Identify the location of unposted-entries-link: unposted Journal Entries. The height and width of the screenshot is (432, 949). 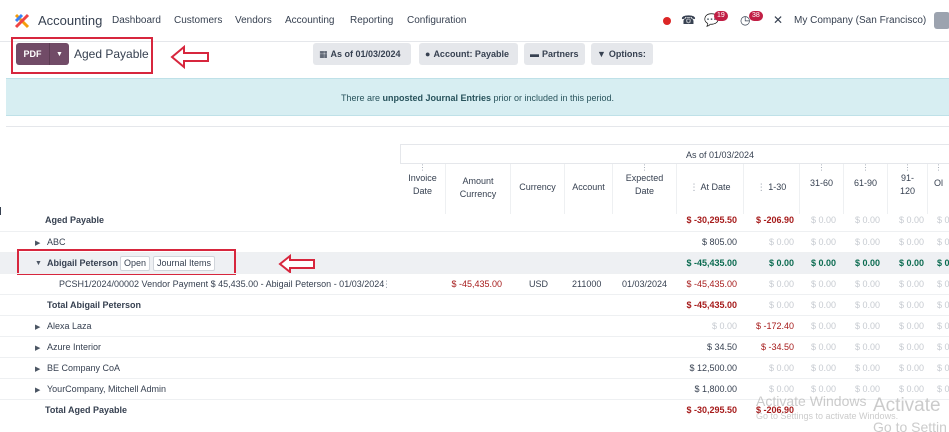
(436, 98).